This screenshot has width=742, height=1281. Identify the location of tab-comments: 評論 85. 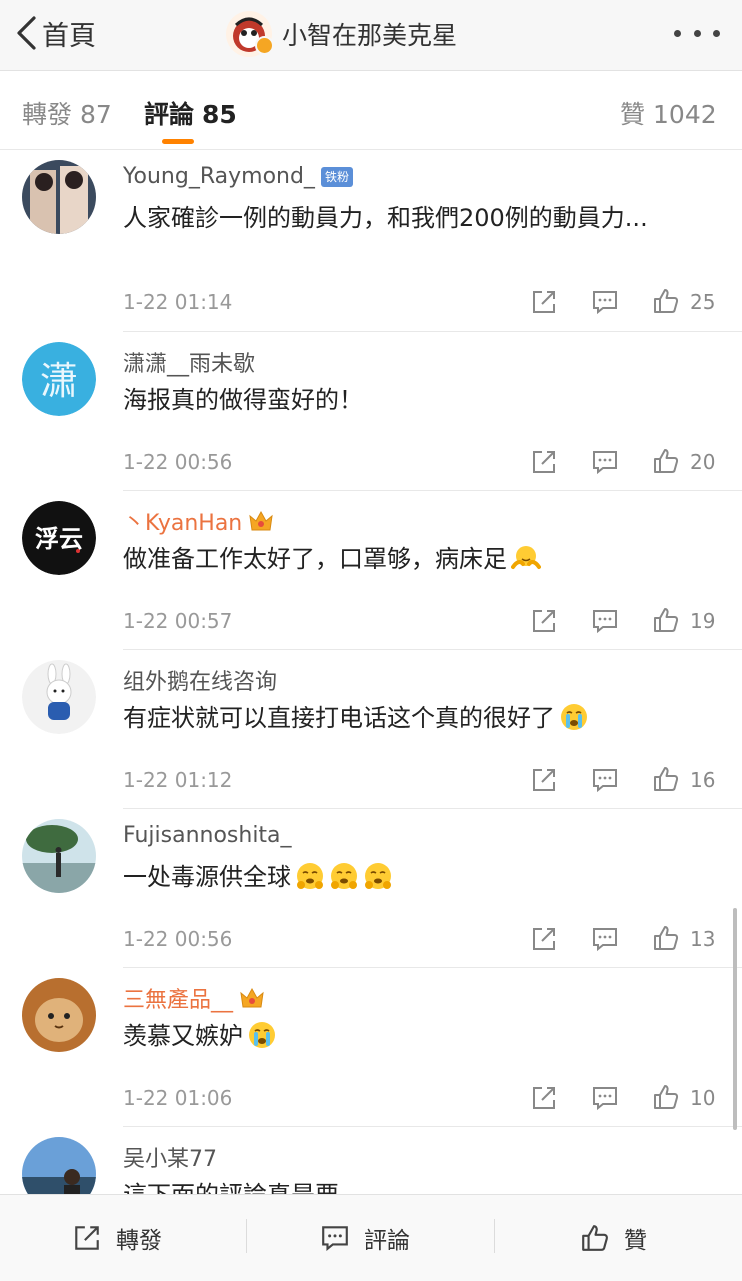
(190, 113).